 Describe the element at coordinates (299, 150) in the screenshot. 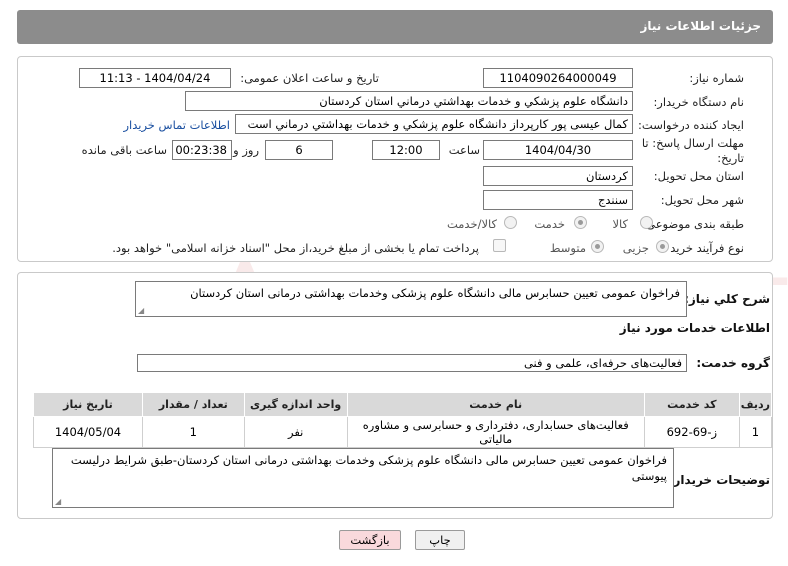

I see `remaining-days-field: 6` at that location.